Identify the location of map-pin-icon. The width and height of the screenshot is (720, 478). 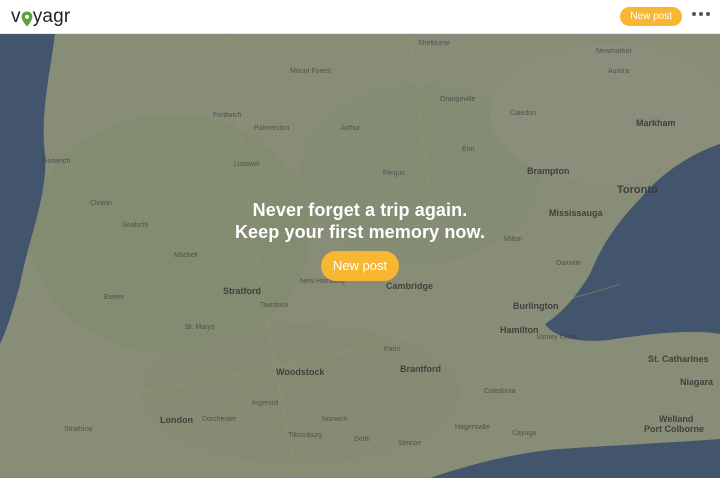
(27, 19).